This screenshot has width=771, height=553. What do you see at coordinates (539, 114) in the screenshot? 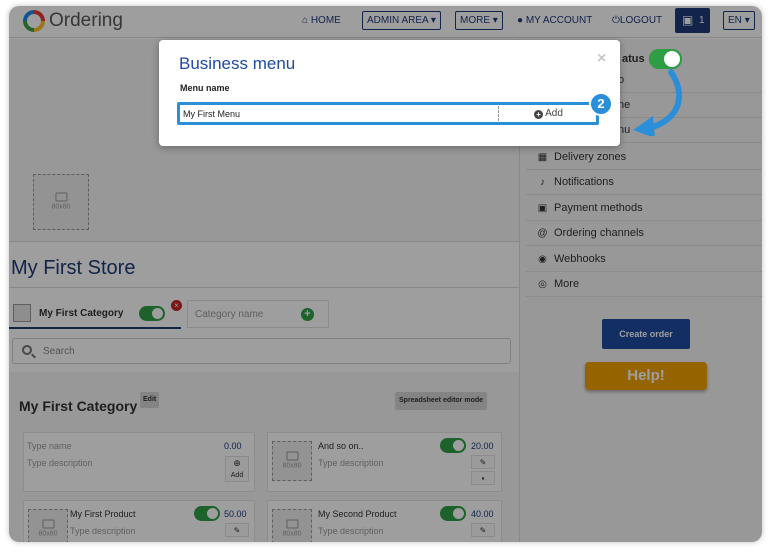
I see `plus-circle-icon: +` at bounding box center [539, 114].